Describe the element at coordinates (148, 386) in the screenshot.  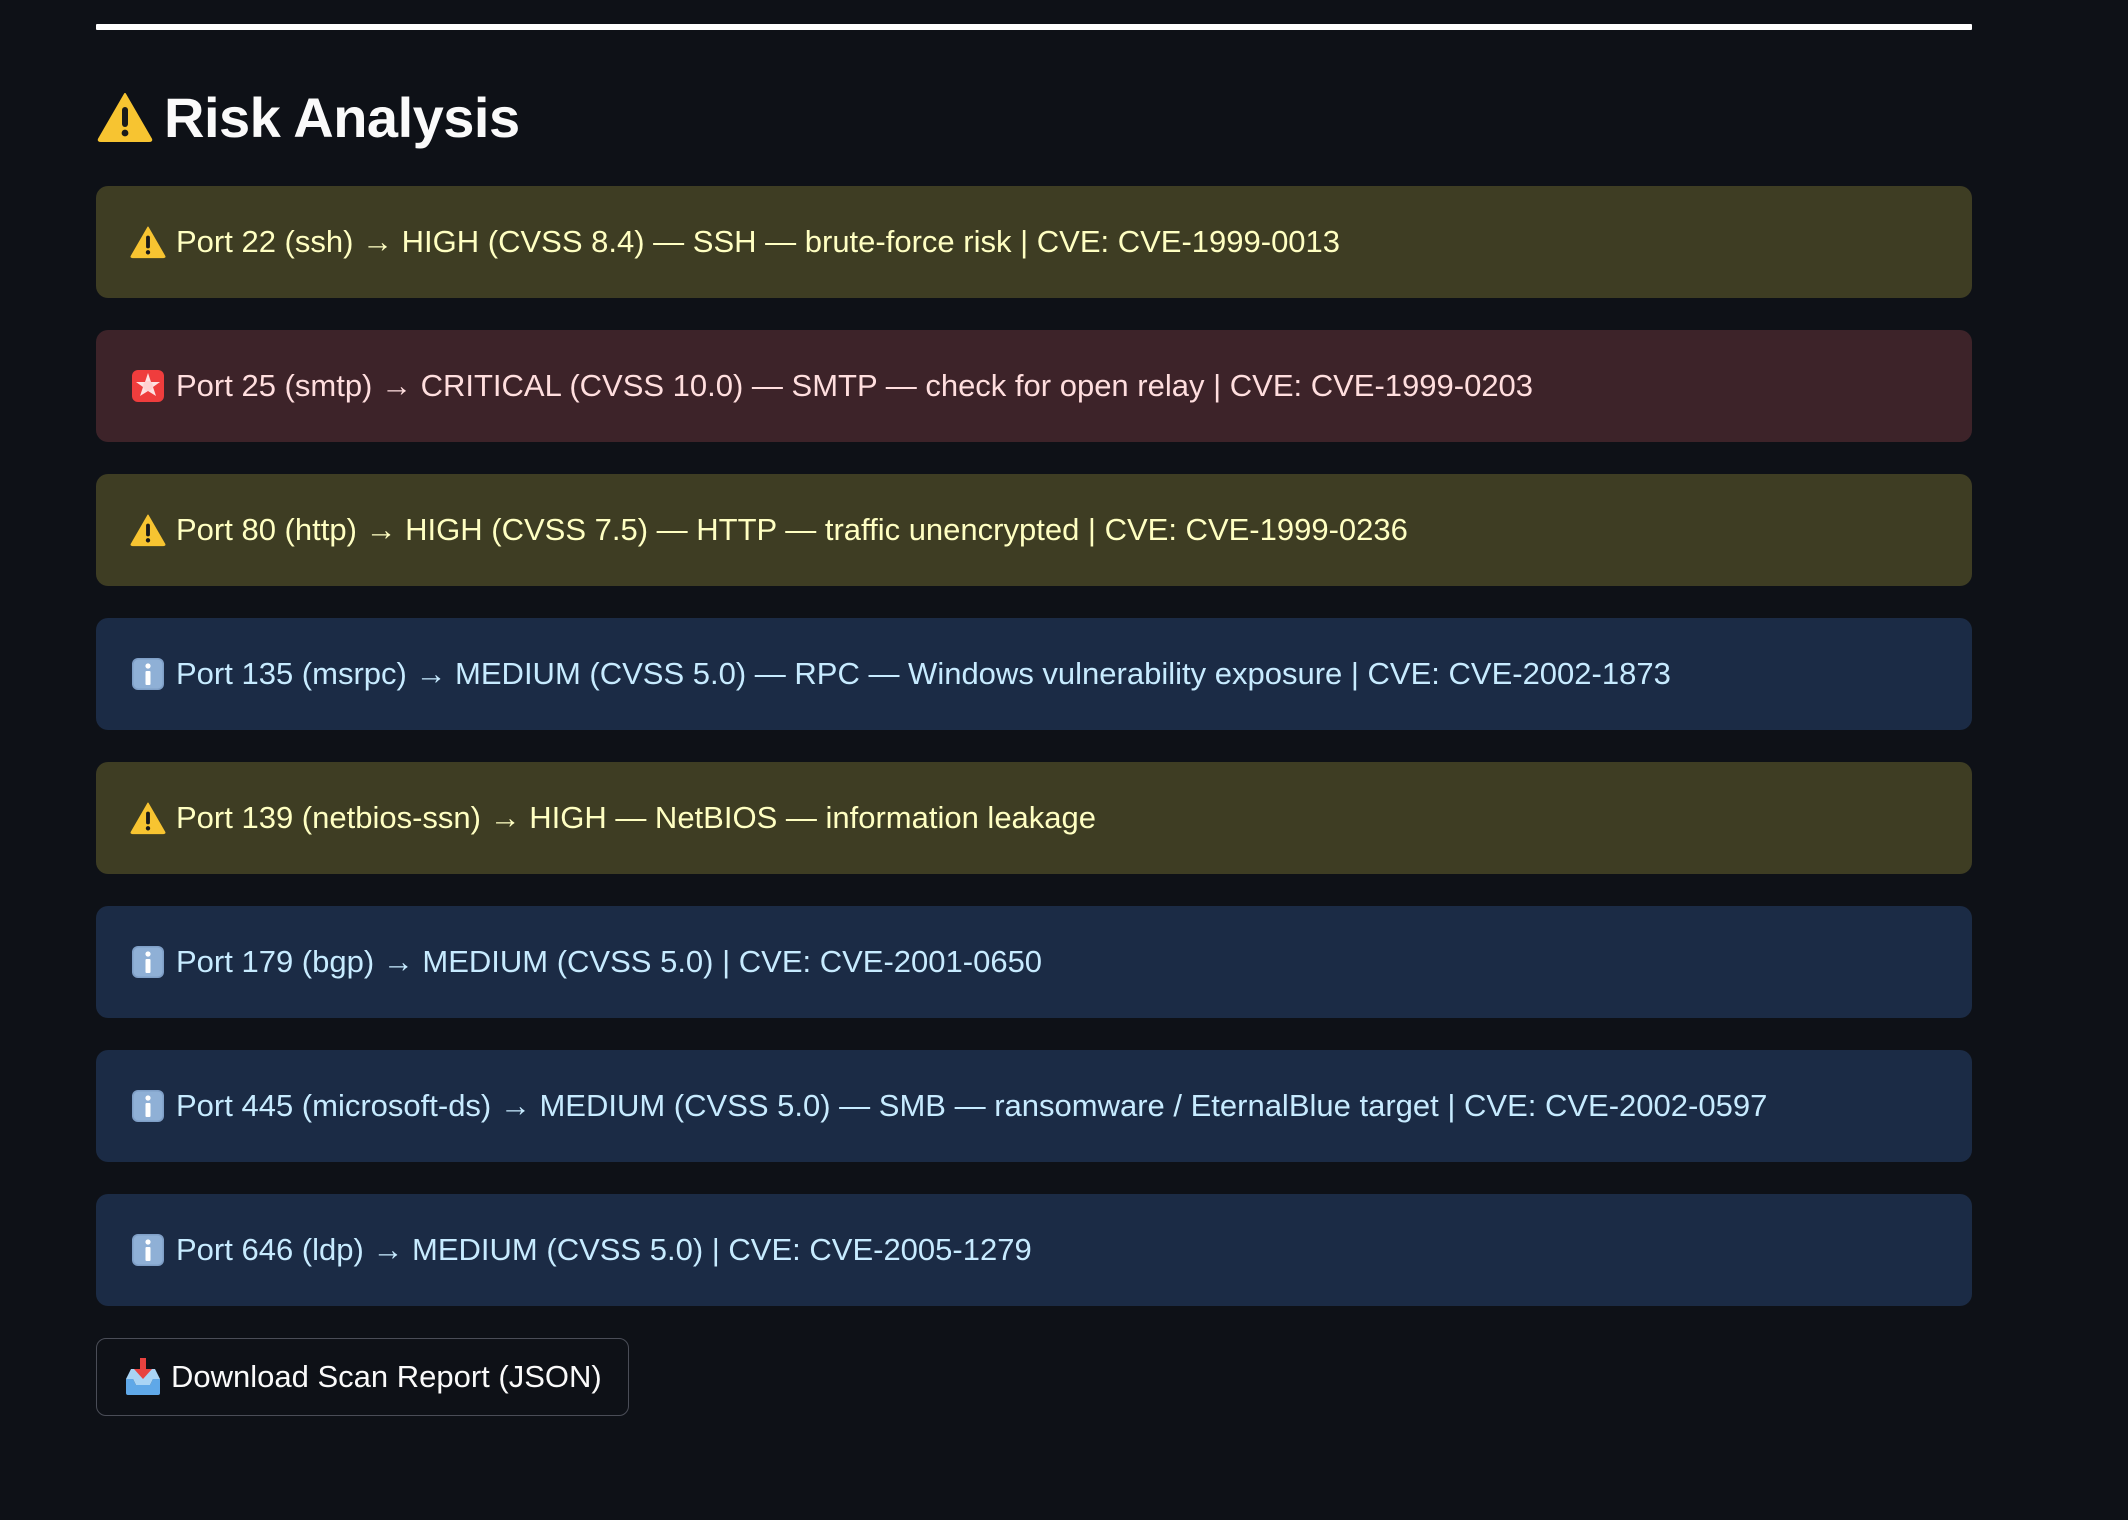
I see `siren-icon` at that location.